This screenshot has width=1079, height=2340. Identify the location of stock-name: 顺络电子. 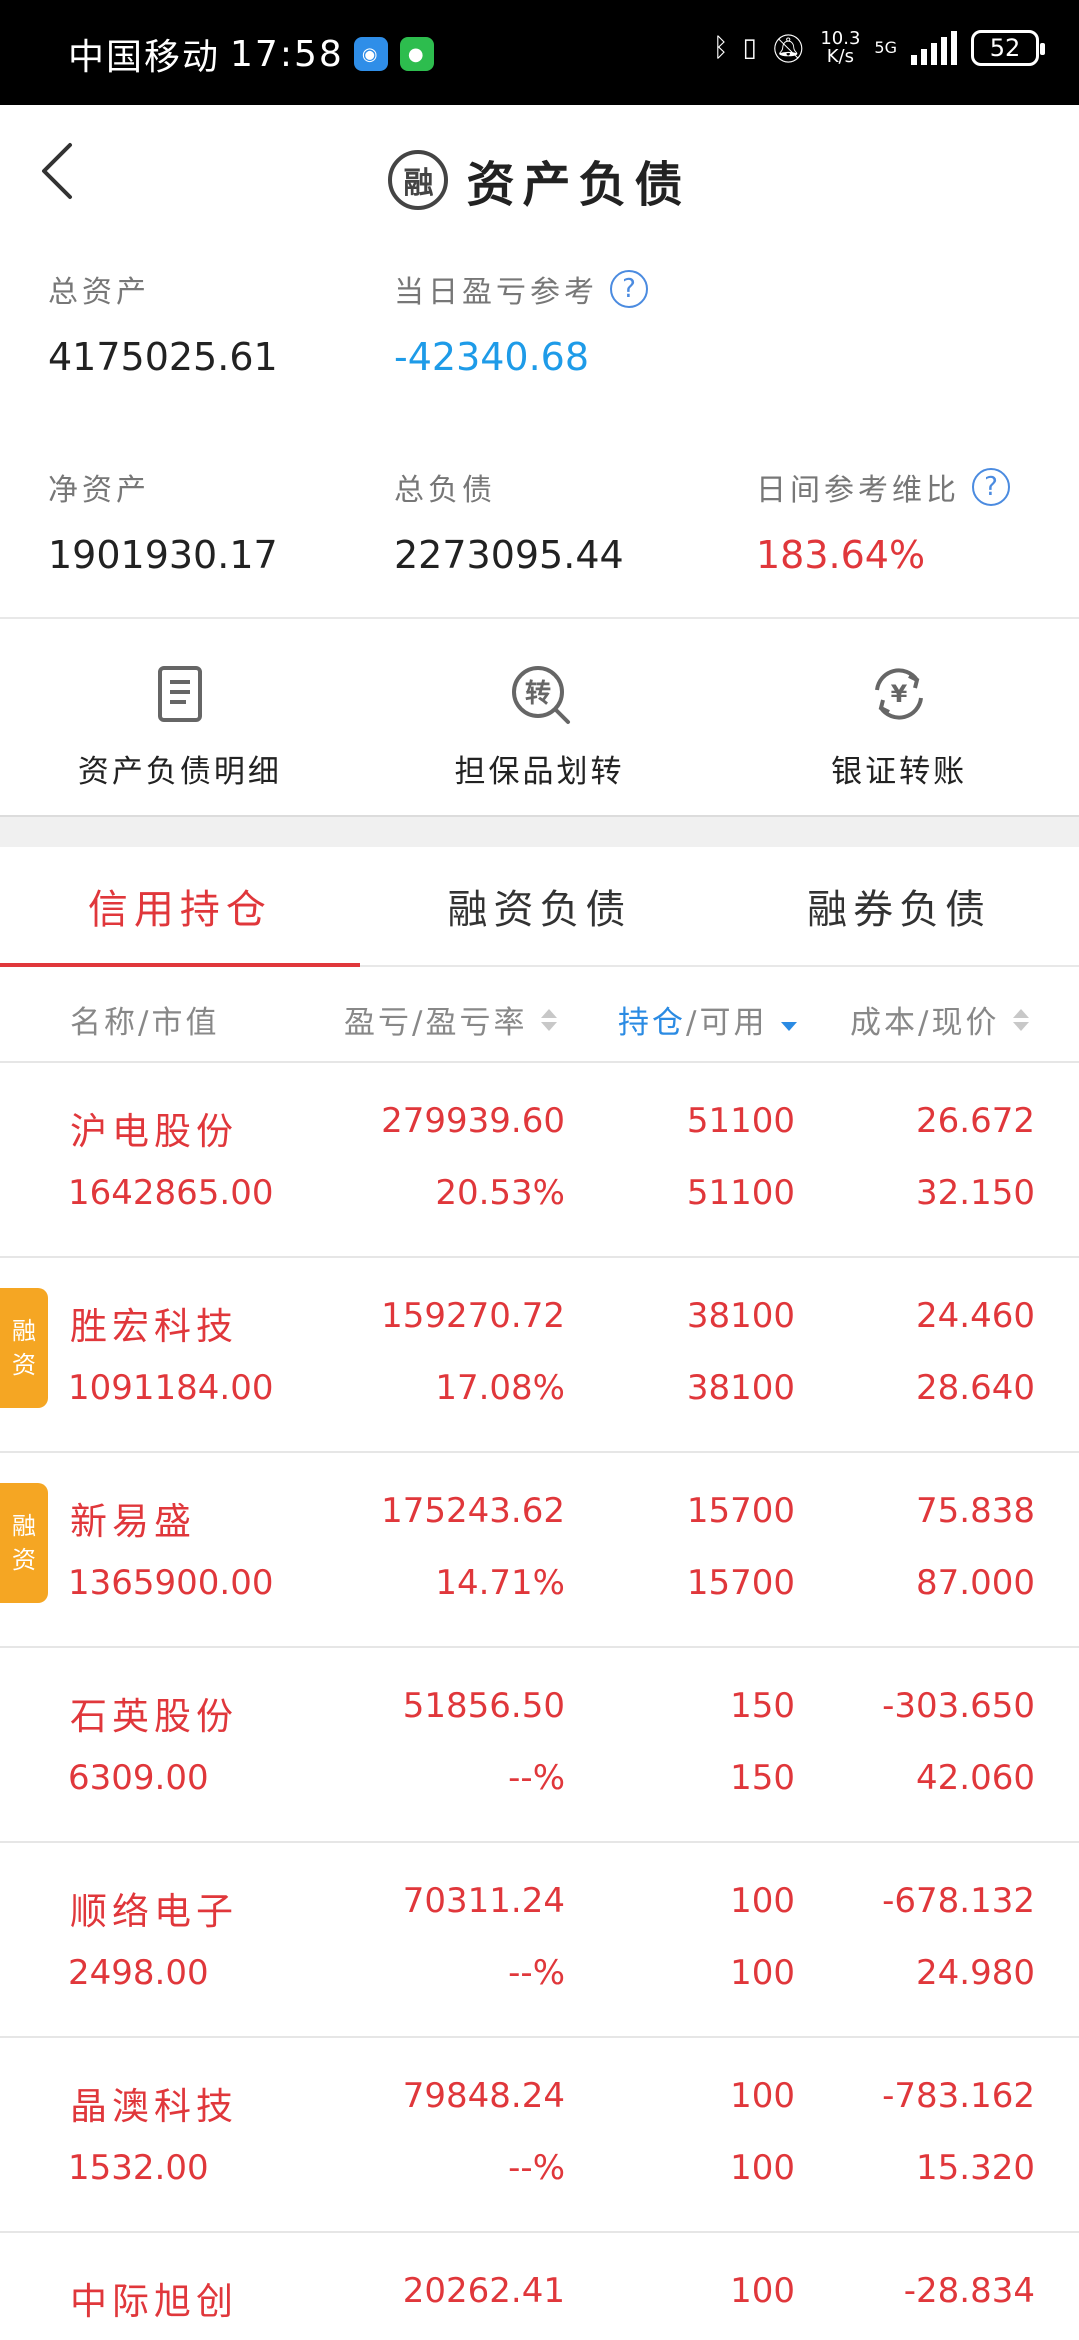
(154, 1911).